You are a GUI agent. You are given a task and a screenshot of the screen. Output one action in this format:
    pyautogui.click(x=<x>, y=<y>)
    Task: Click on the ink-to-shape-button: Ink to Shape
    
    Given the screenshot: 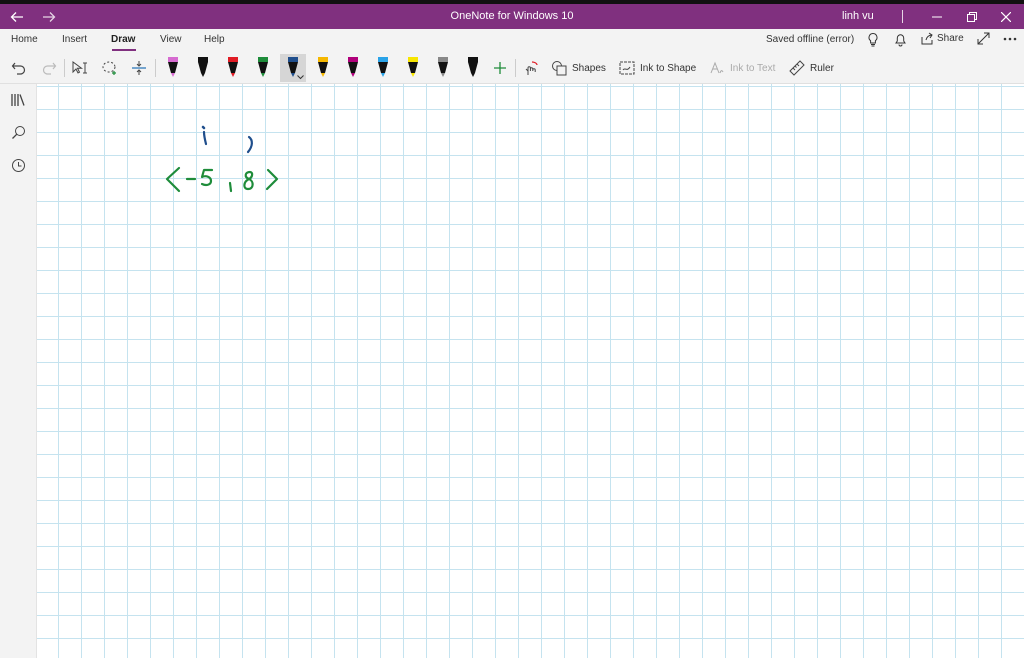 What is the action you would take?
    pyautogui.click(x=657, y=68)
    